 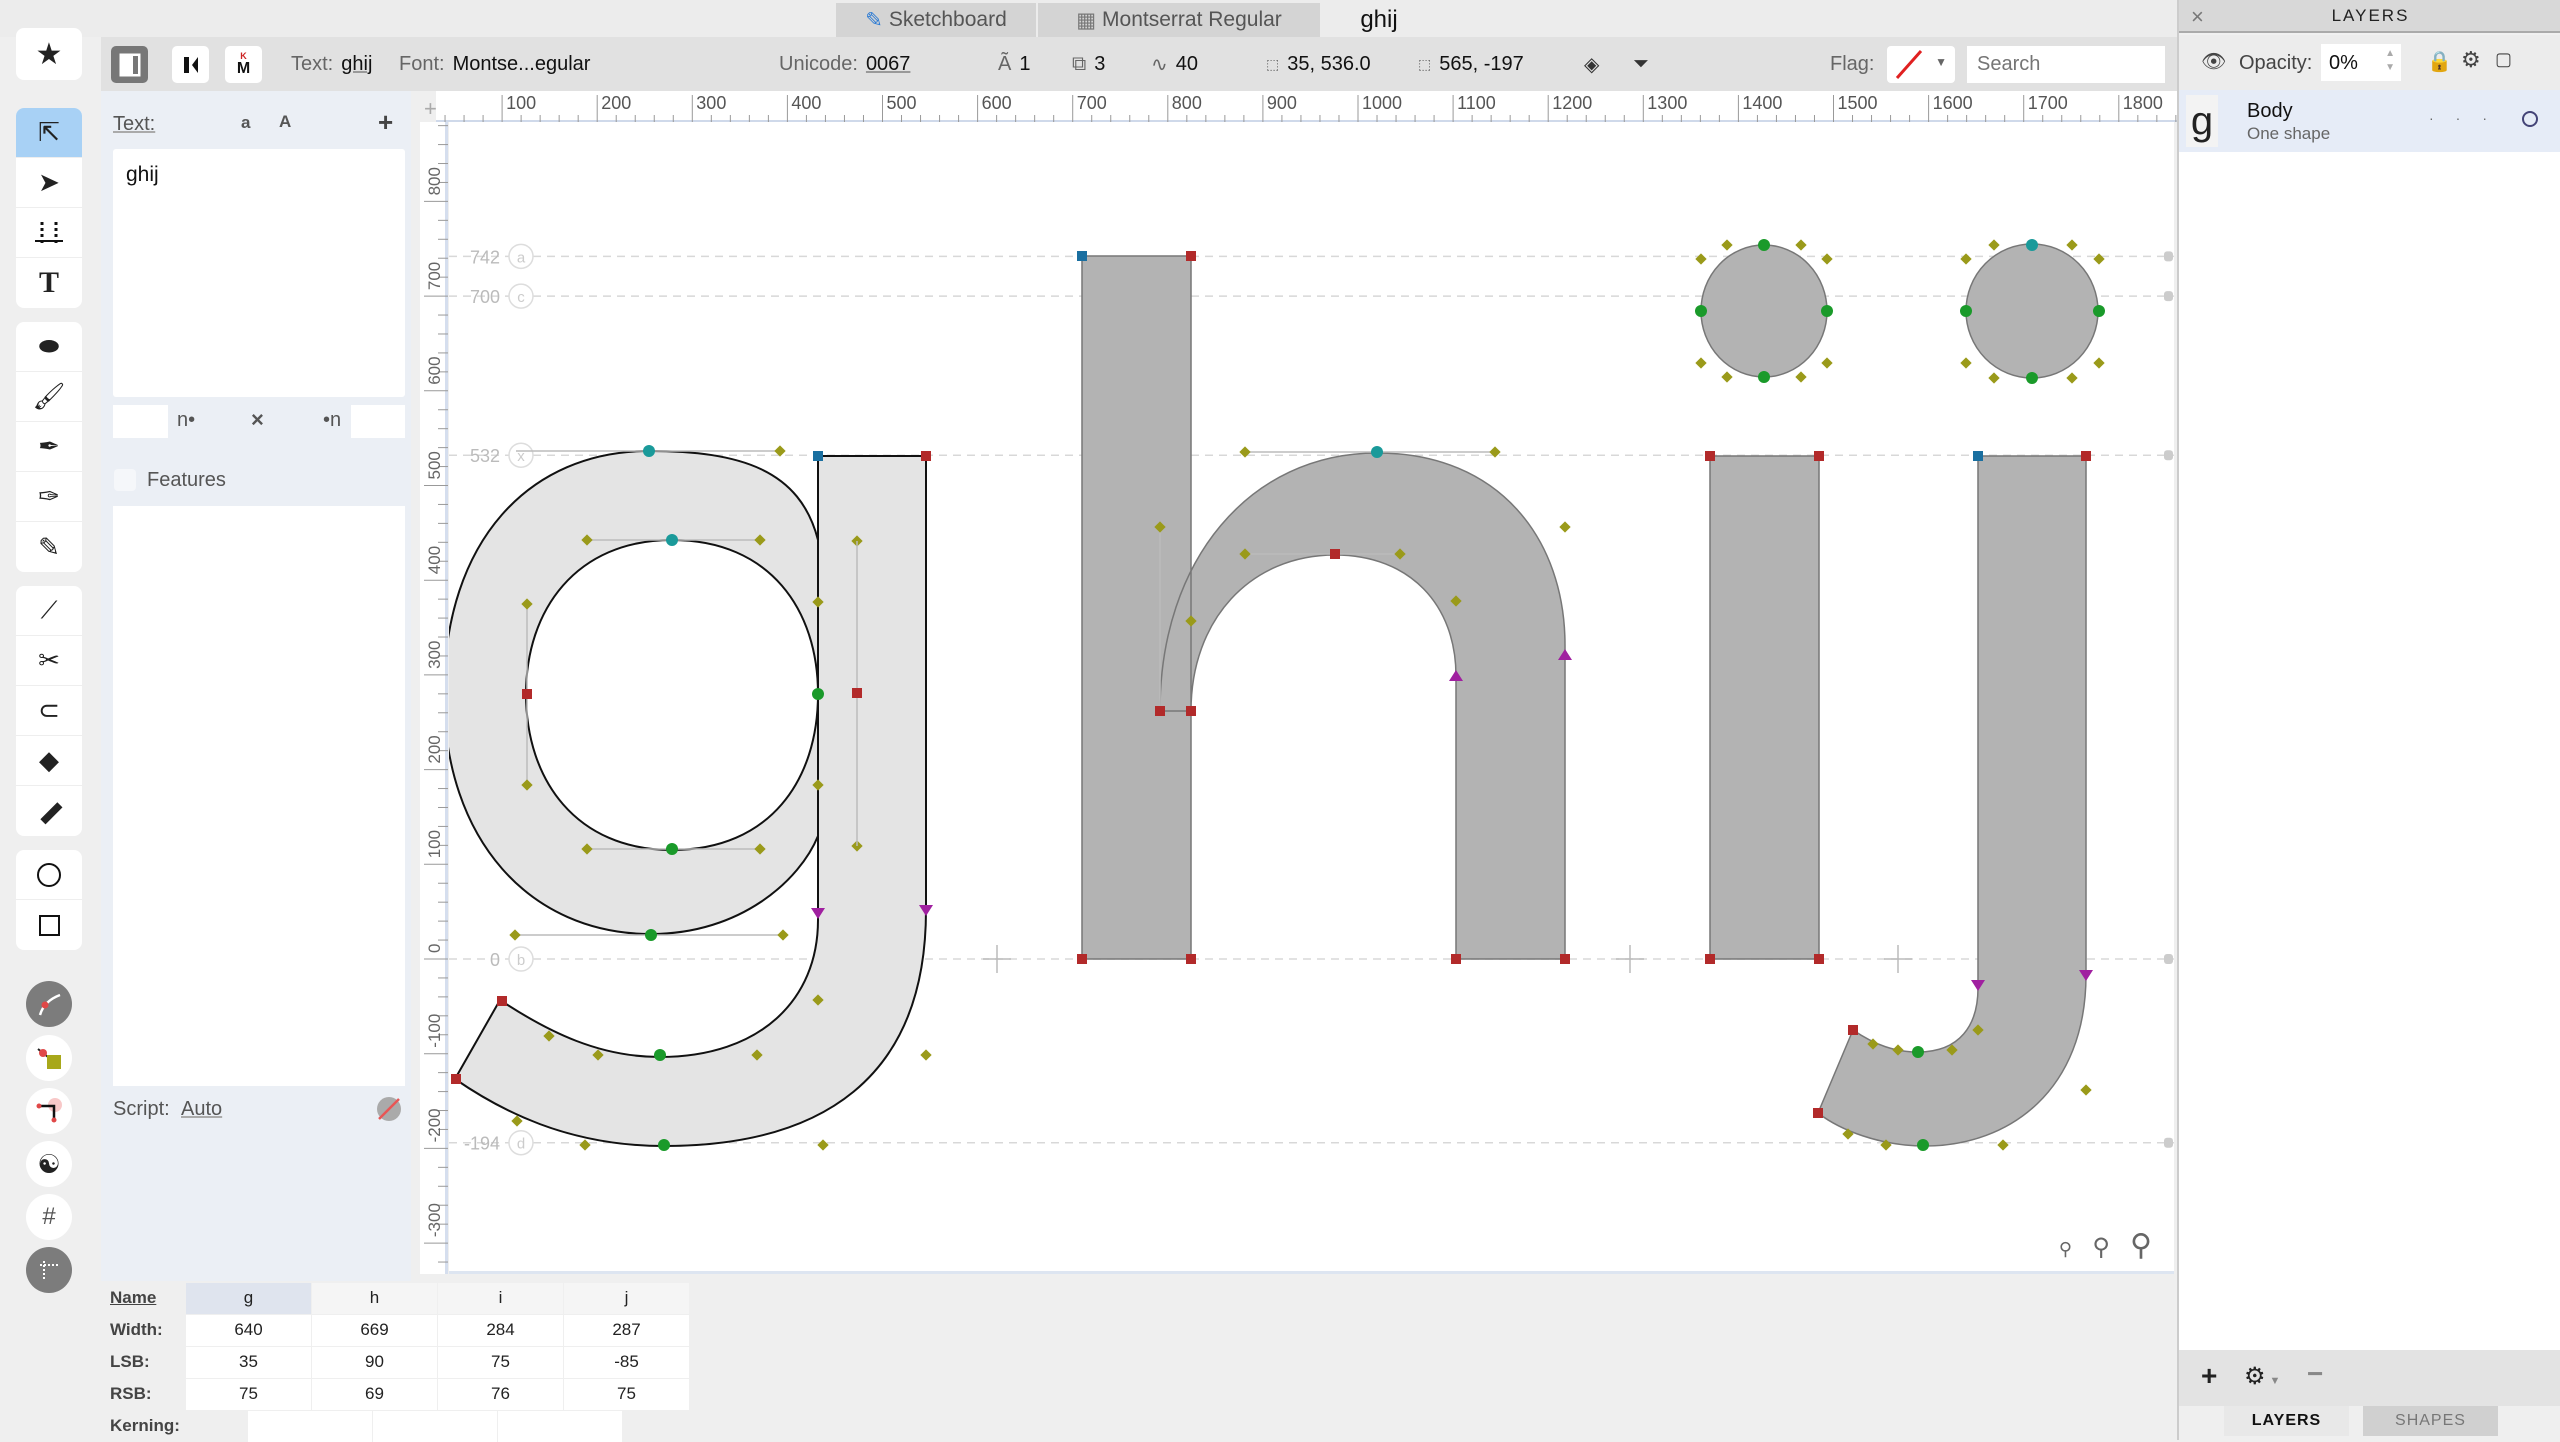 I want to click on width-cell: 640, so click(x=248, y=1330).